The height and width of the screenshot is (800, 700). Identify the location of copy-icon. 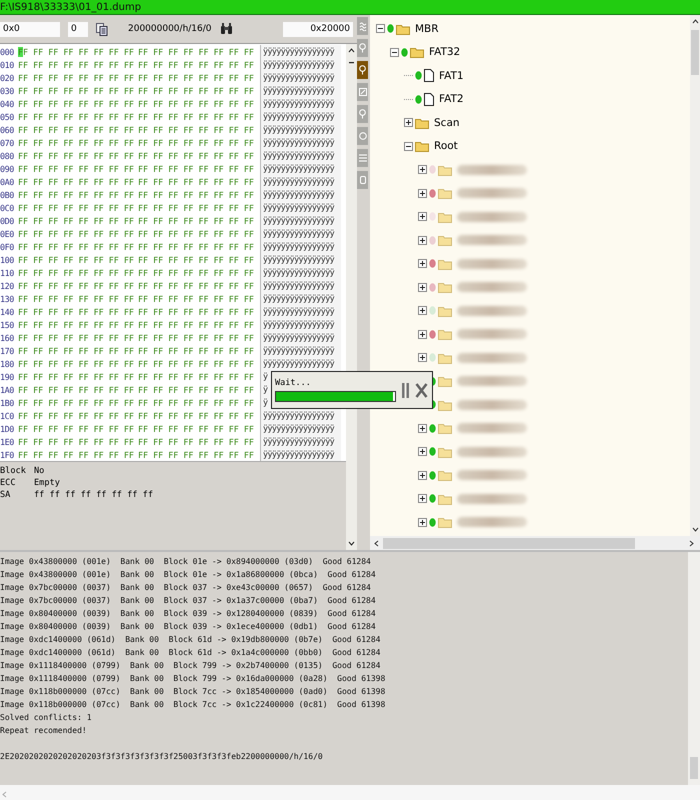
(102, 29).